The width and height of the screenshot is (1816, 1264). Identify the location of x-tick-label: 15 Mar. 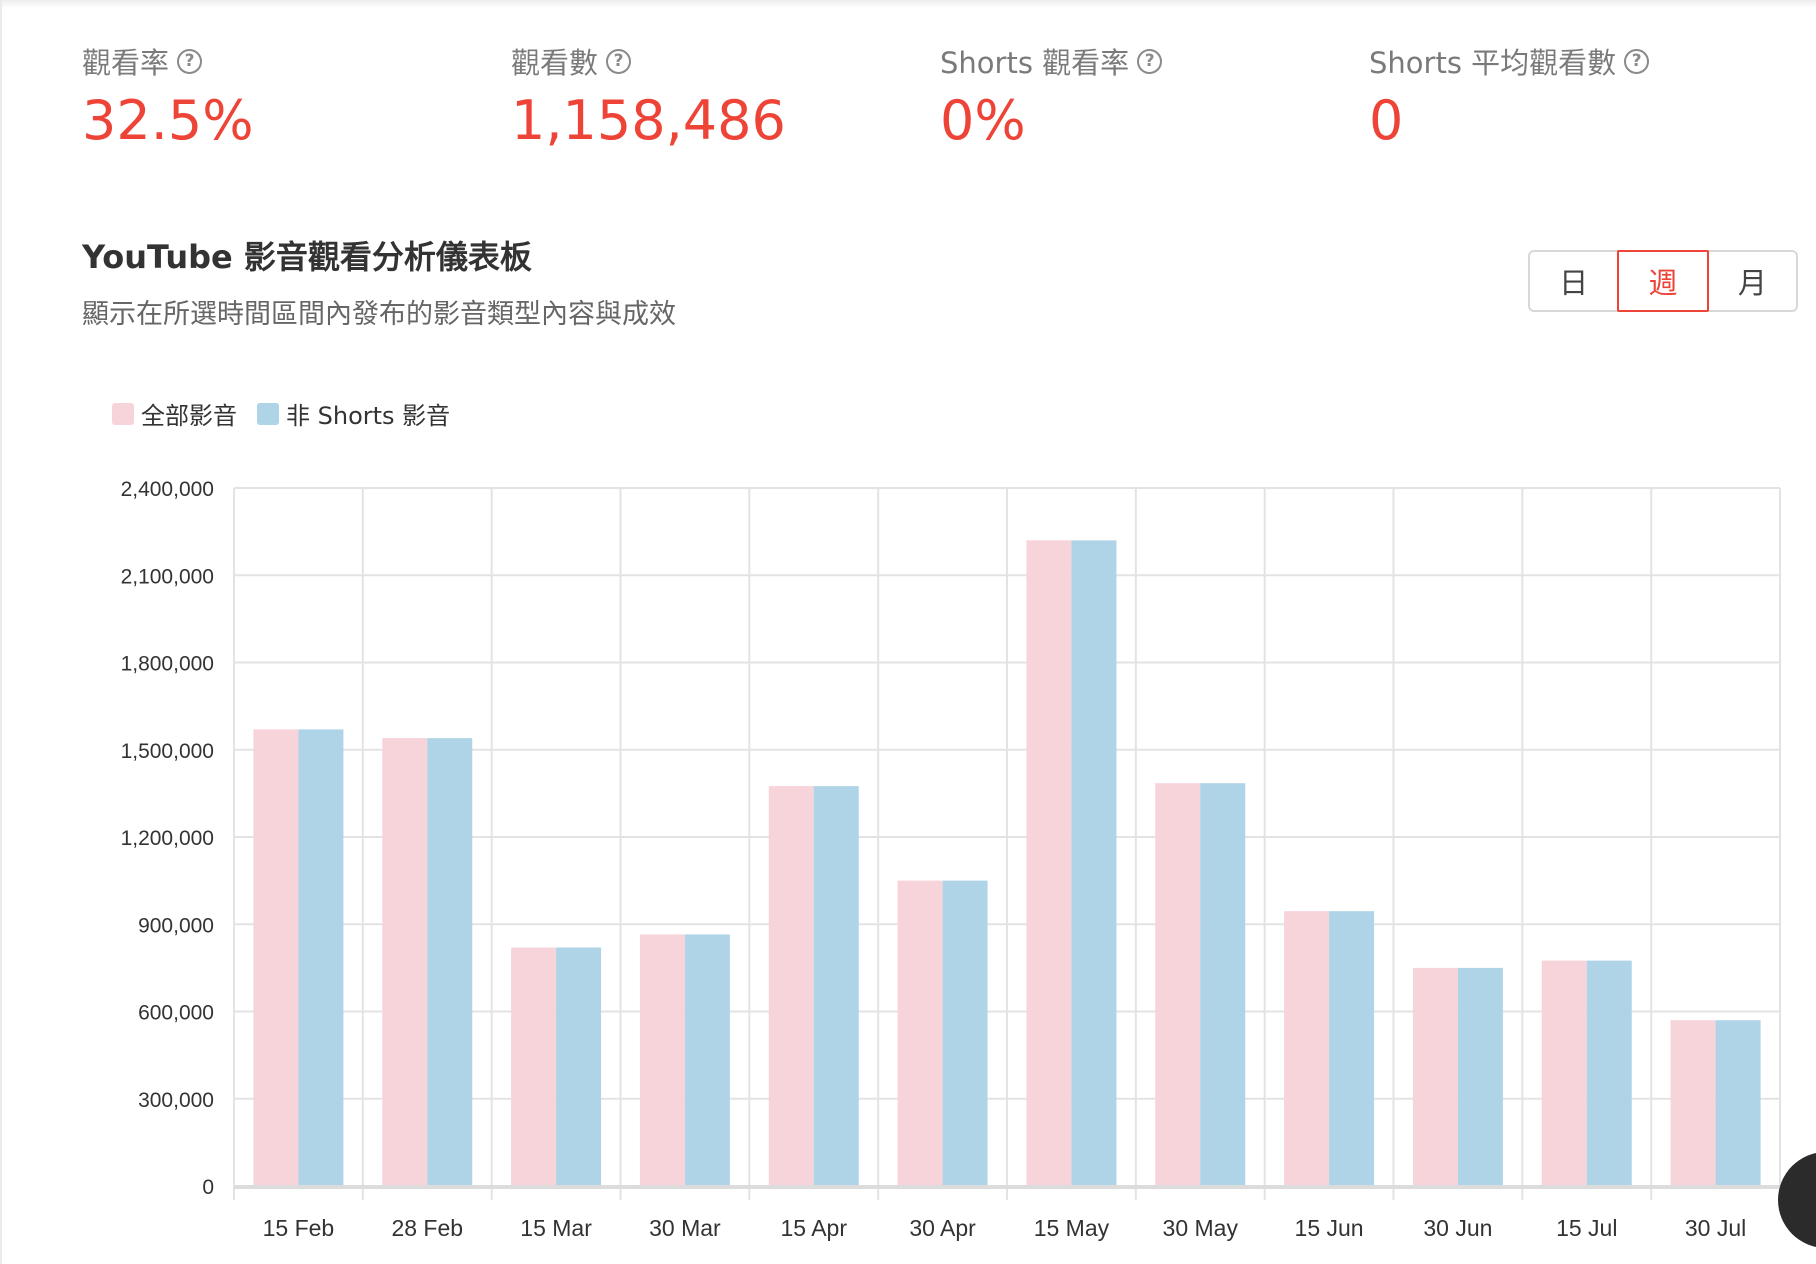
(556, 1228).